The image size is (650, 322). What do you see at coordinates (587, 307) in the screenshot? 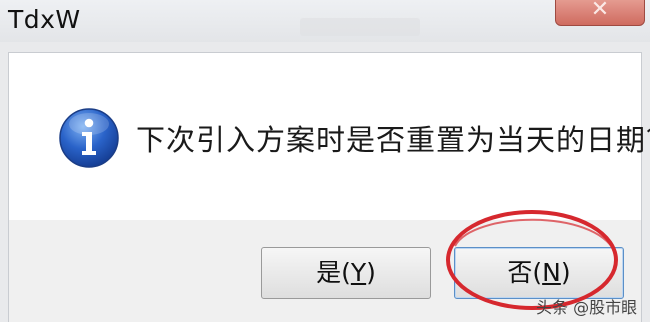
I see `watermark-text: 头条 @股市眼` at bounding box center [587, 307].